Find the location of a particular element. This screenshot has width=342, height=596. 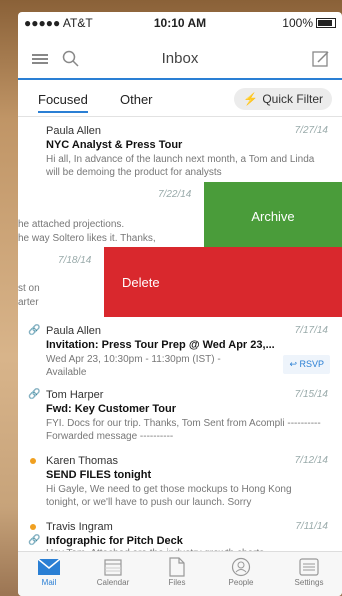

nav-people-label: People is located at coordinates (241, 582).